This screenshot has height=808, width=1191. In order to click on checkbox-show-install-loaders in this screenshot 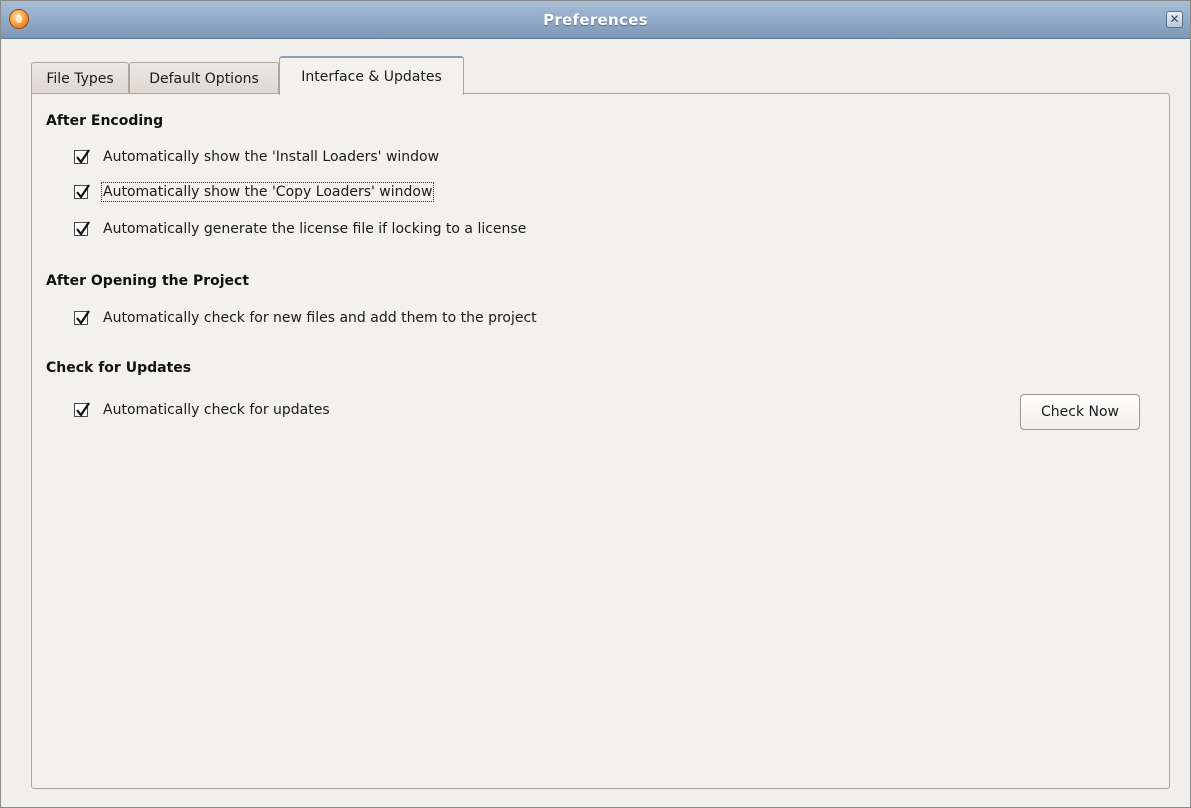, I will do `click(82, 156)`.